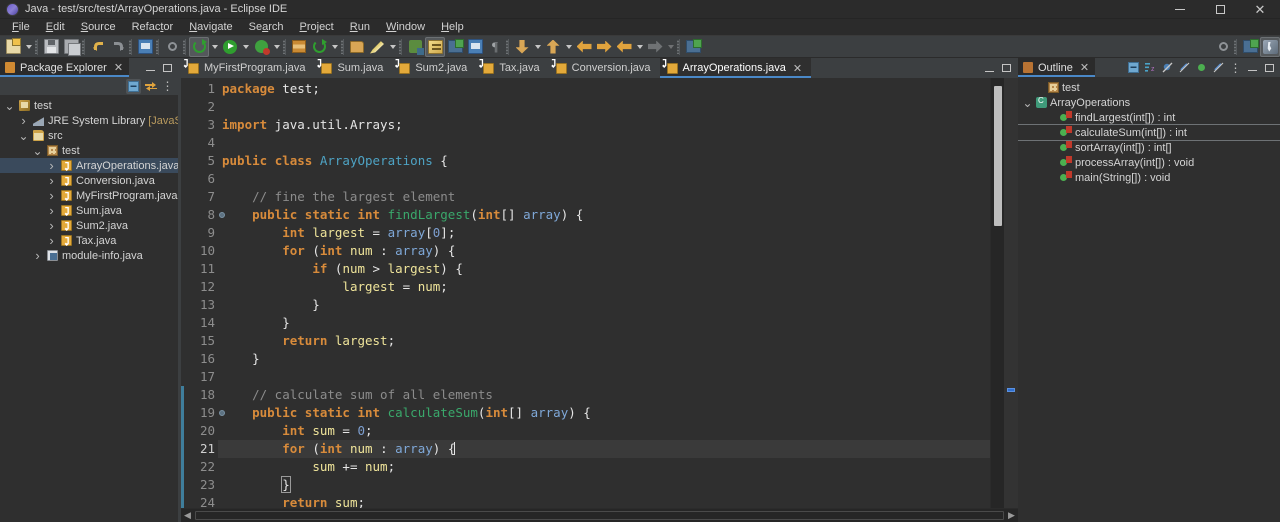 The height and width of the screenshot is (522, 1280). I want to click on code-line: import java.util.Arrays;, so click(604, 125).